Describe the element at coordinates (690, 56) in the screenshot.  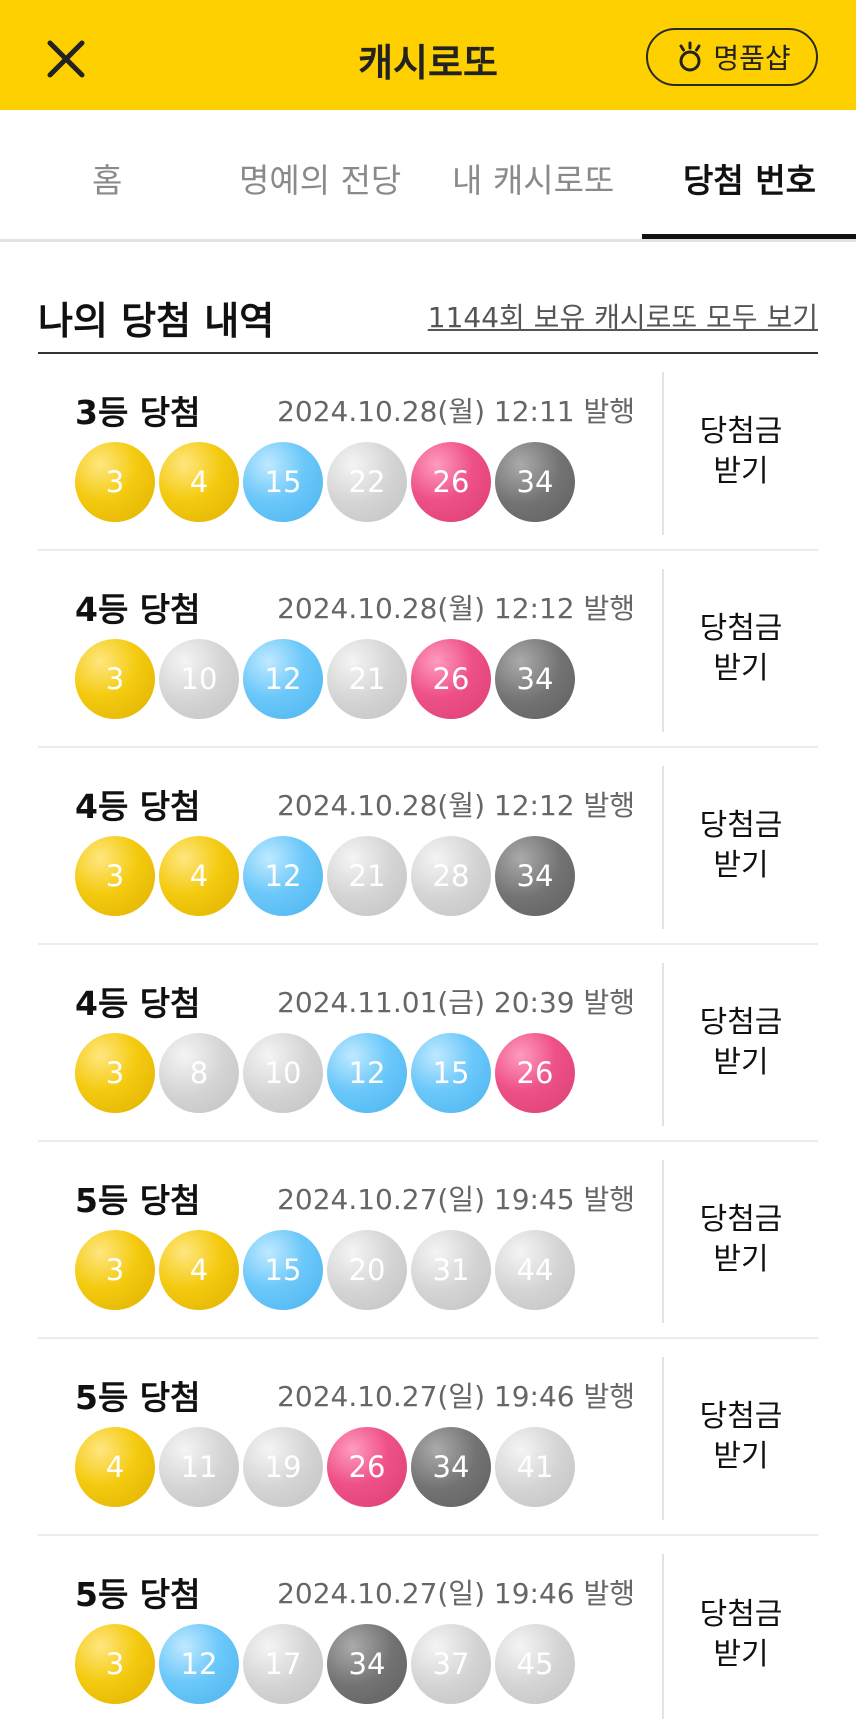
I see `crown-ring-icon` at that location.